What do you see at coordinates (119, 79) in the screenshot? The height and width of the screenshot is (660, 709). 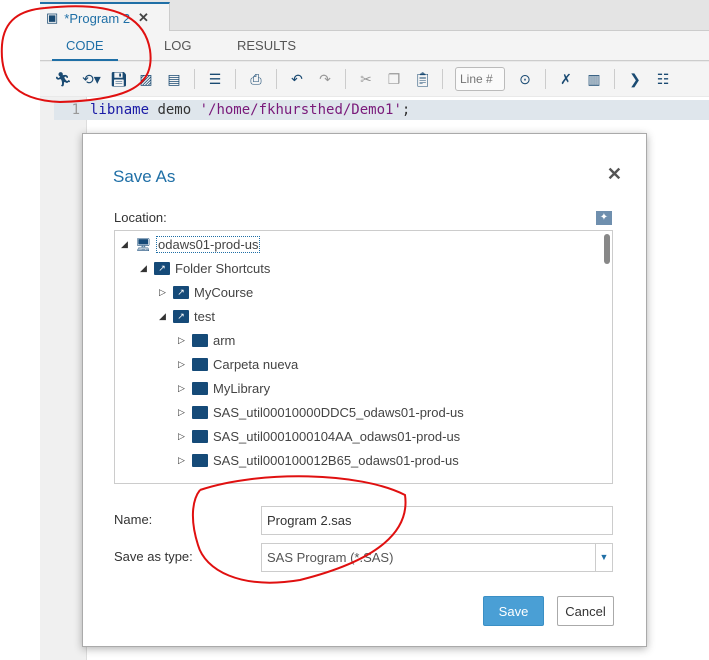 I see `save-icon: 💾︎` at bounding box center [119, 79].